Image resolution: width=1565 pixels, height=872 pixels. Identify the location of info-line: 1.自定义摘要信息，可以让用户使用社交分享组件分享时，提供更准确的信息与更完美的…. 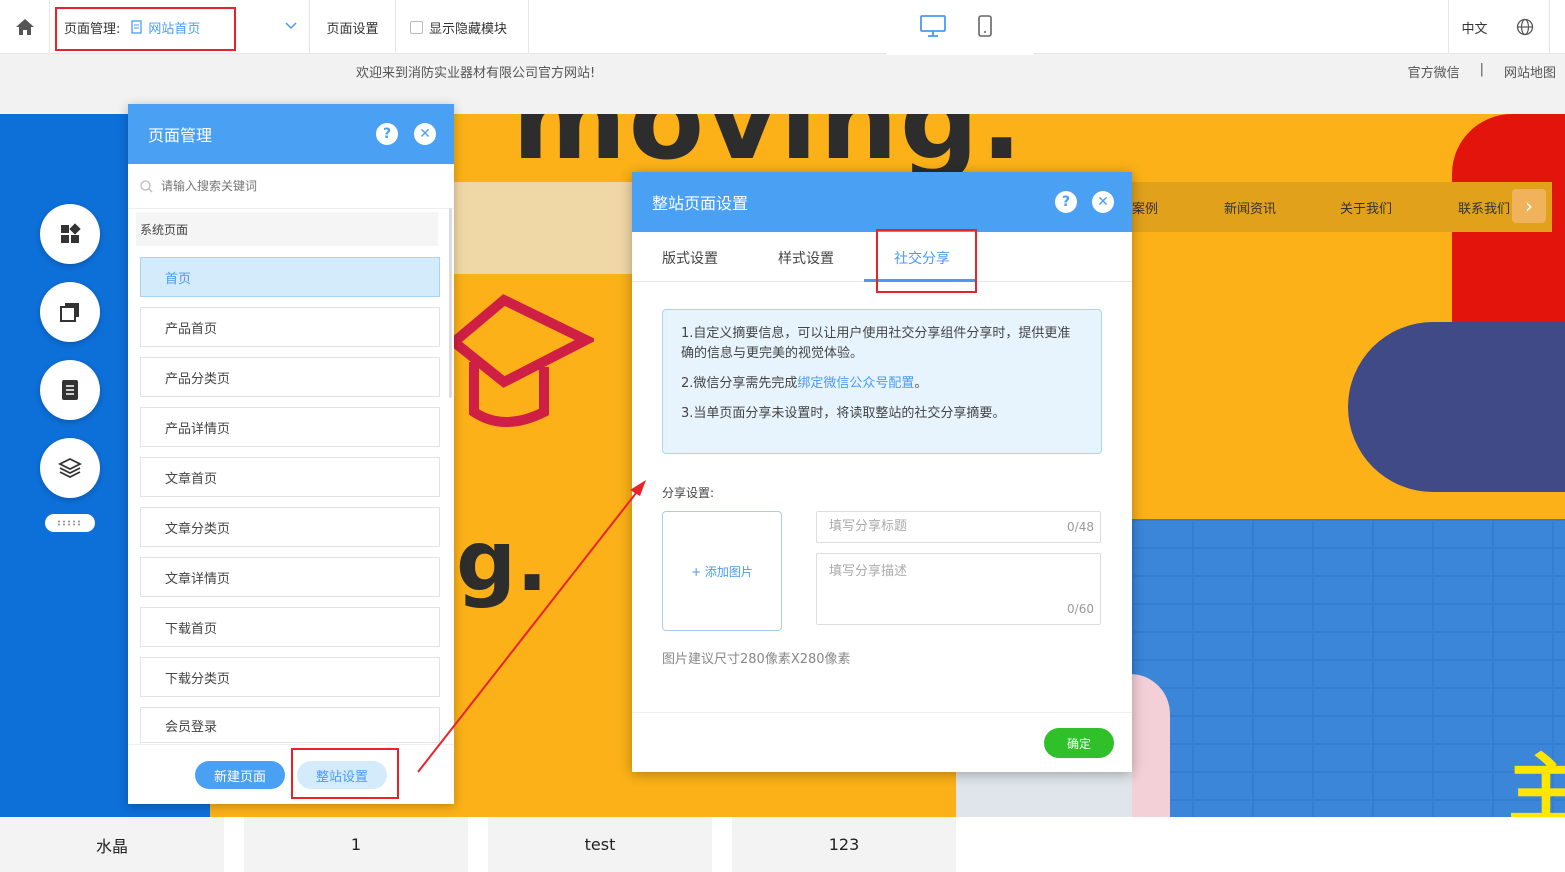
(876, 343).